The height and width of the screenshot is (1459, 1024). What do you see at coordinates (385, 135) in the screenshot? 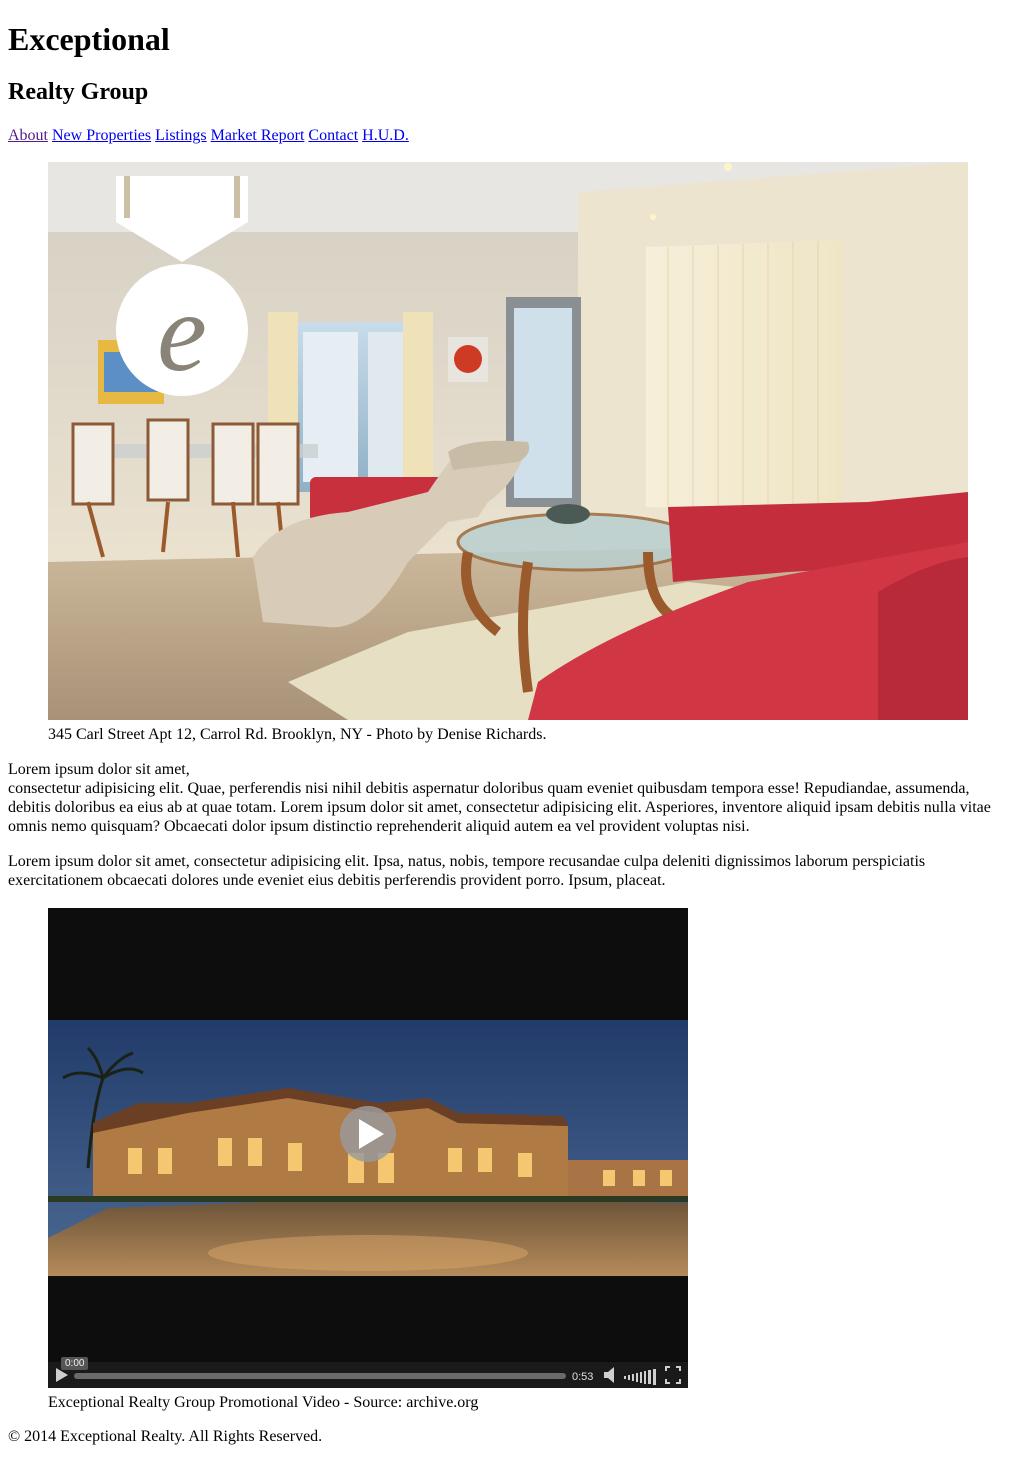
I see `nav-link-hud: H.U.D.` at bounding box center [385, 135].